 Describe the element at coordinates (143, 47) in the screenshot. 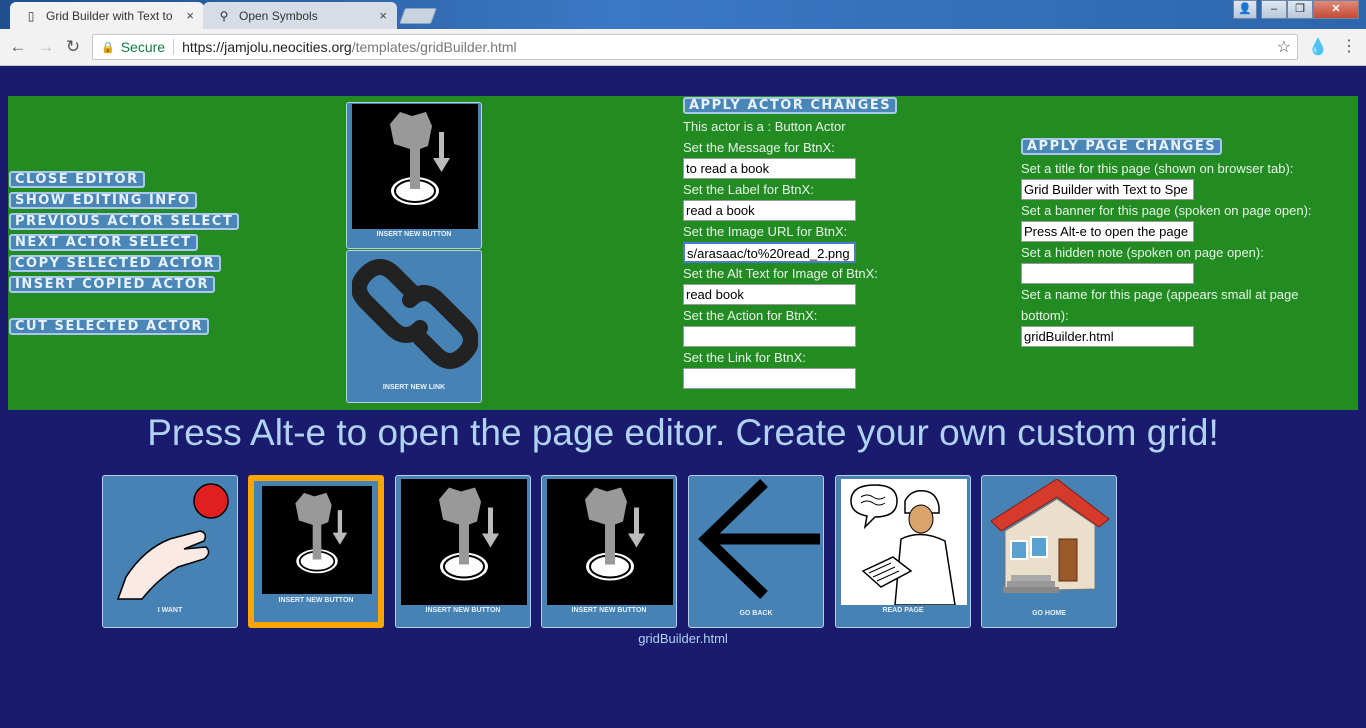

I see `secure-label: Secure` at that location.